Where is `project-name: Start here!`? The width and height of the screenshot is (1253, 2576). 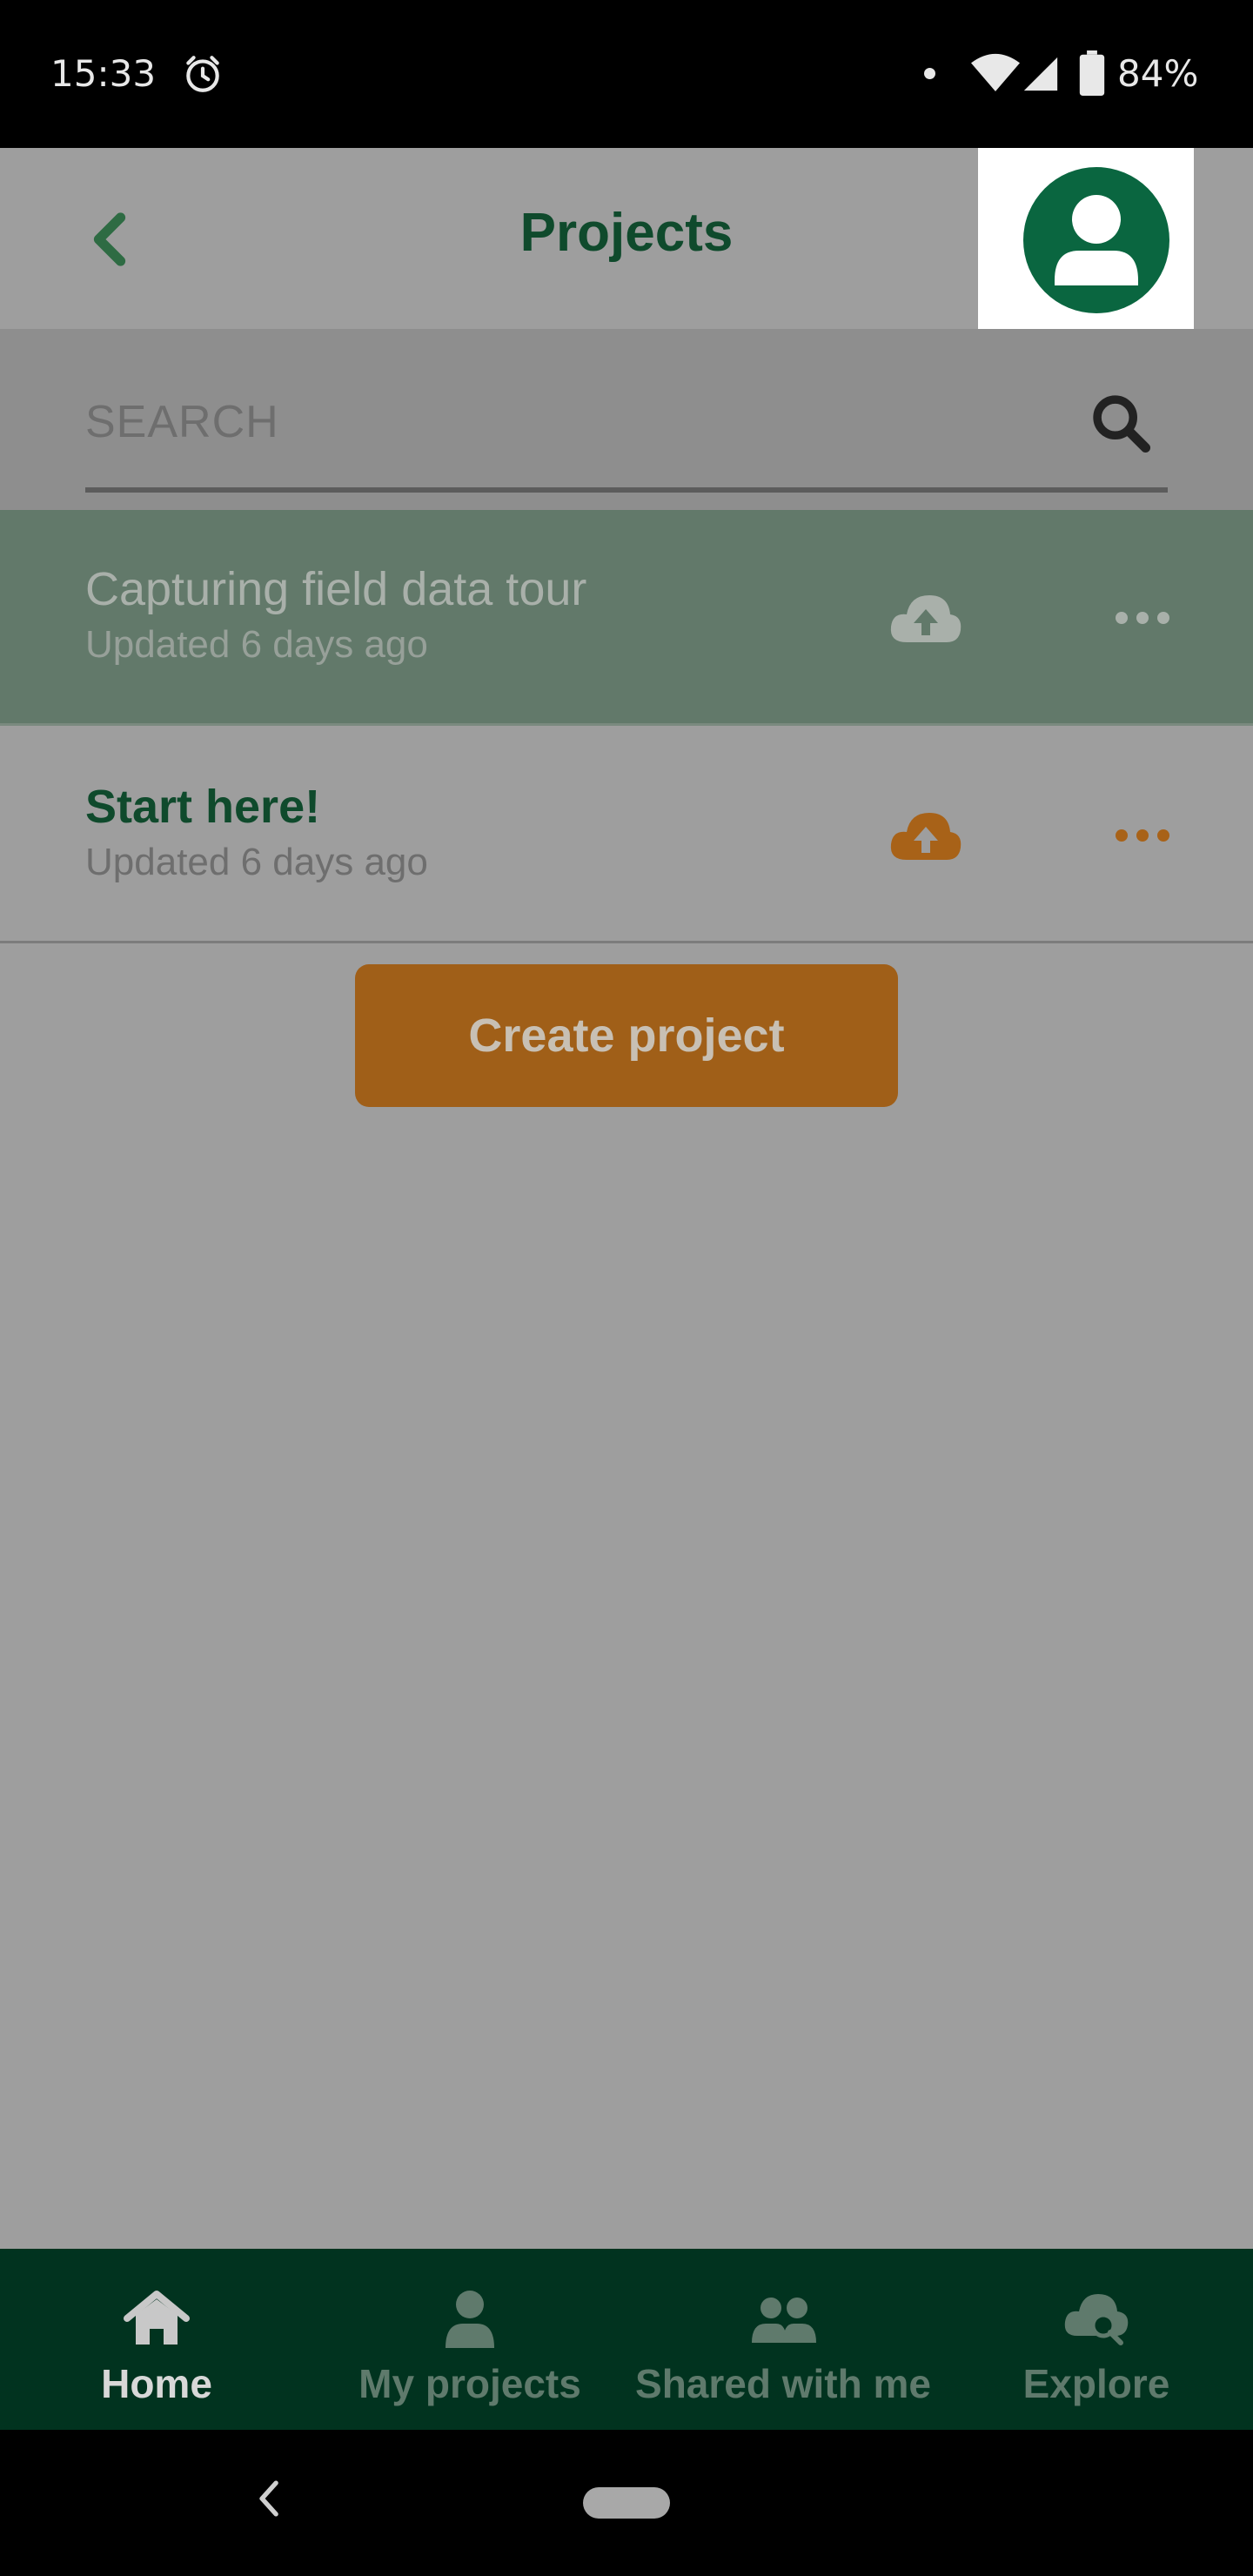 project-name: Start here! is located at coordinates (203, 807).